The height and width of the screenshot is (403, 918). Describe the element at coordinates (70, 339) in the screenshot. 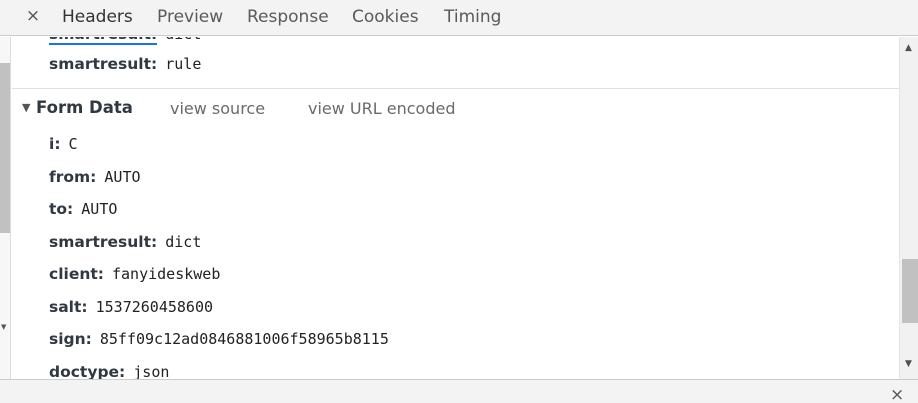

I see `row-key: sign:` at that location.